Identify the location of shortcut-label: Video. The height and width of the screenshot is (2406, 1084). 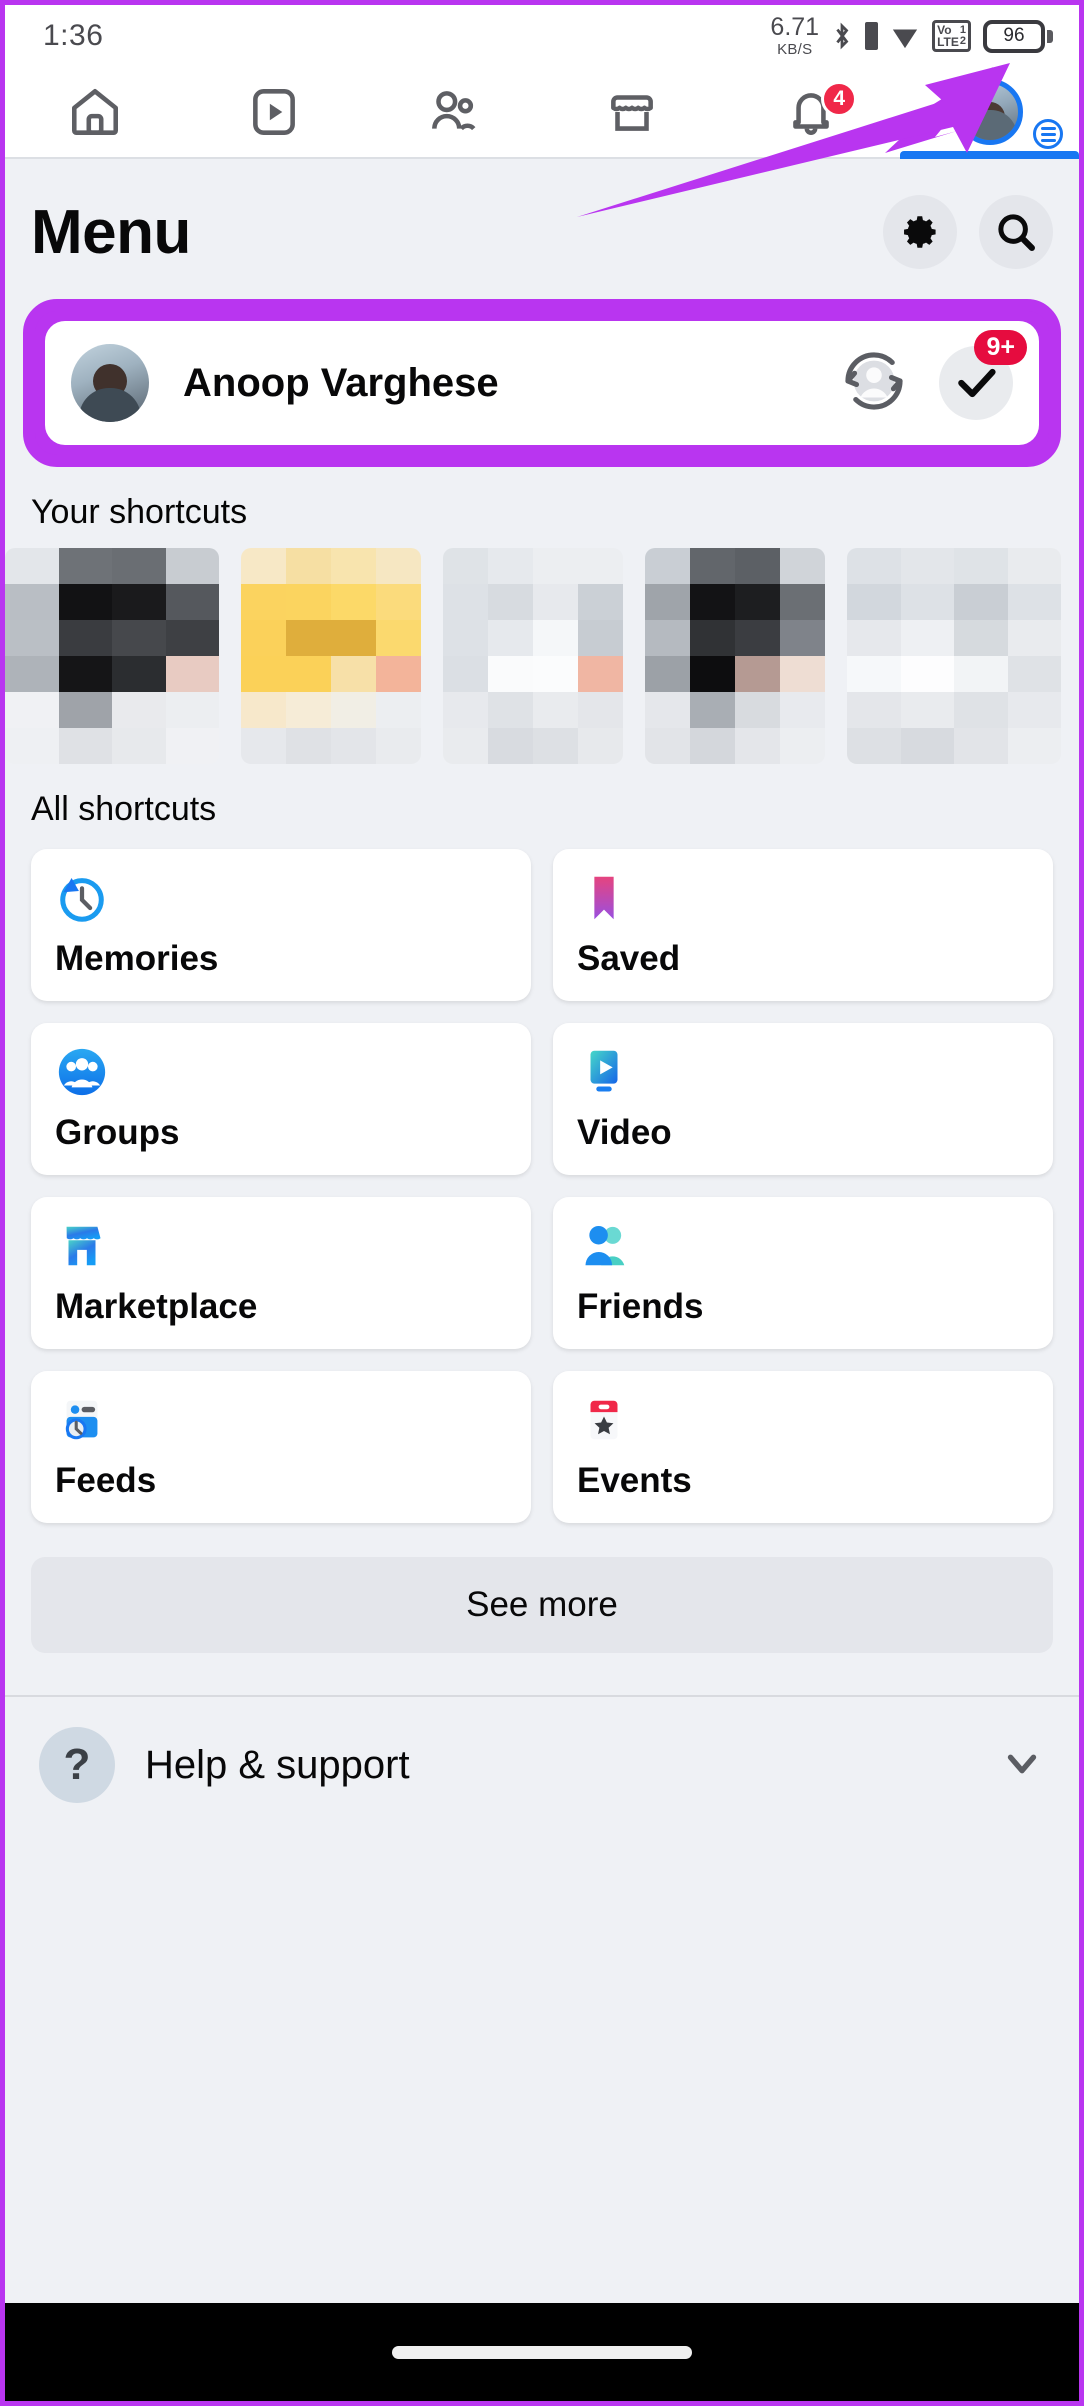
(624, 1132).